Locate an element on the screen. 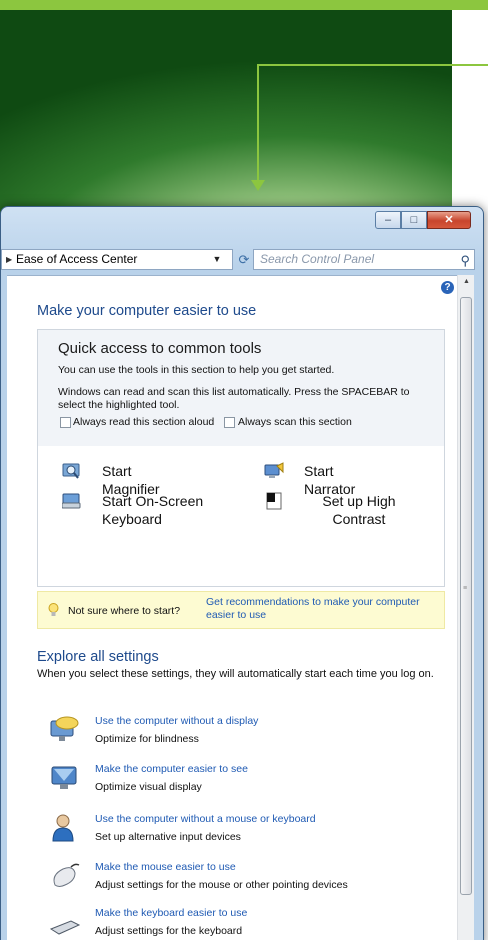 This screenshot has height=940, width=488. breadcrumb-location: Ease of Access Center is located at coordinates (76, 259).